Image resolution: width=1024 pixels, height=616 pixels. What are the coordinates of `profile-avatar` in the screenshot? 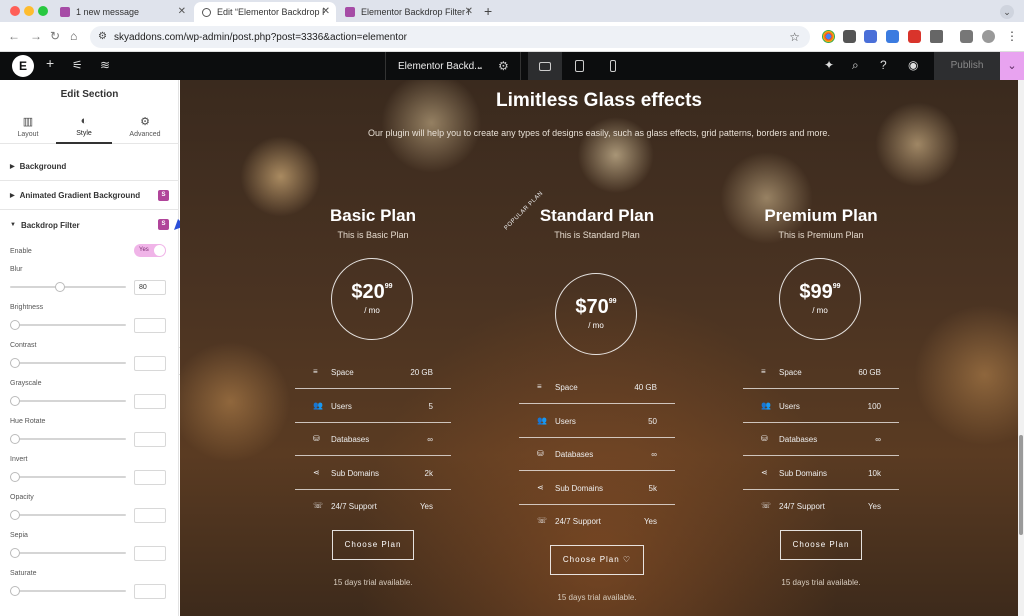 It's located at (988, 36).